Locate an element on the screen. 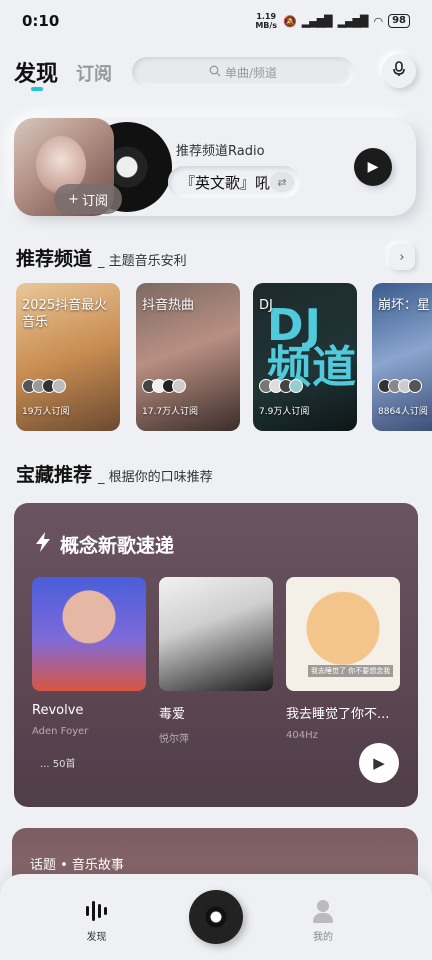  plus-icon: + is located at coordinates (73, 199).